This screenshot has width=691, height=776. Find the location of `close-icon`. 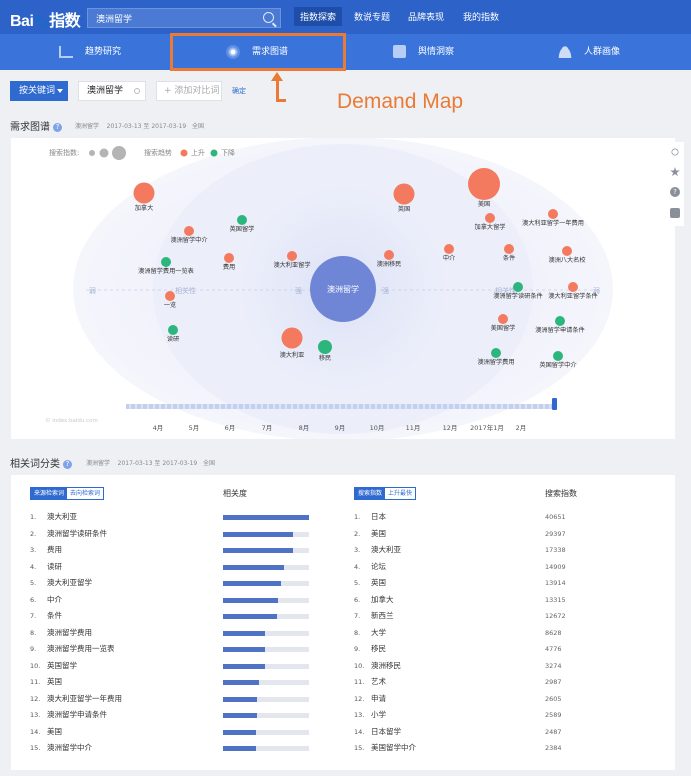

close-icon is located at coordinates (137, 91).